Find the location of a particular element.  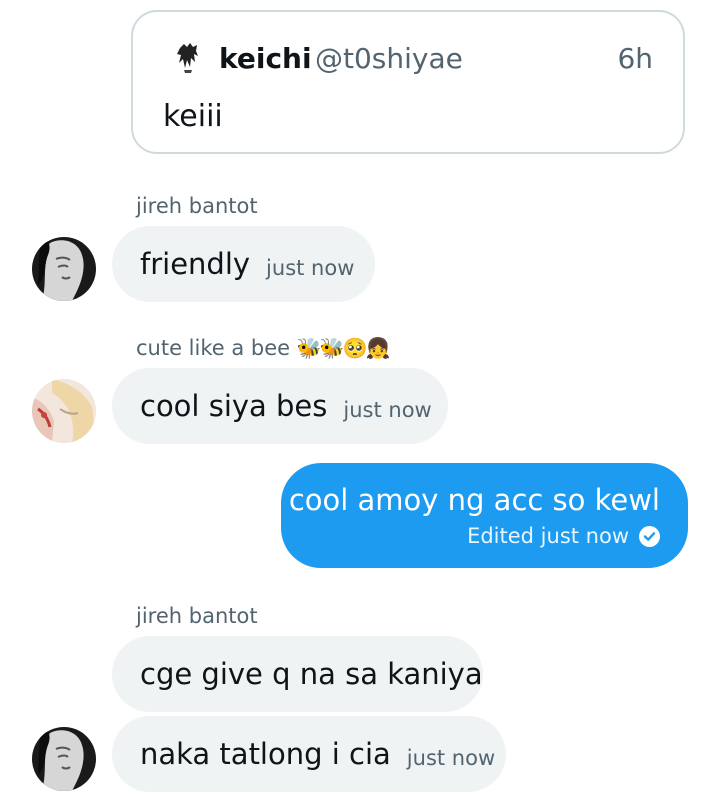

message-text: friendly is located at coordinates (195, 264).